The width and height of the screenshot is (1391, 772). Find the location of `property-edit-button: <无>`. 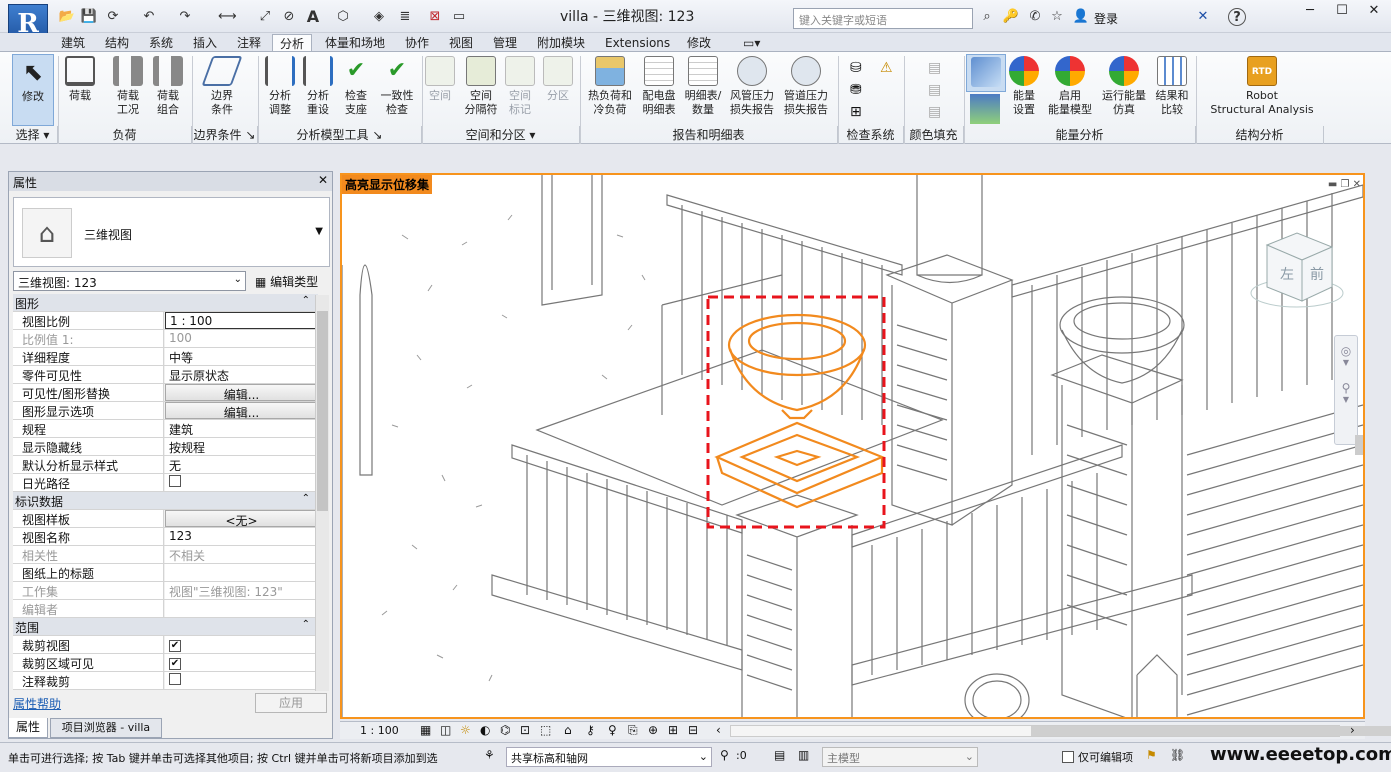

property-edit-button: <无> is located at coordinates (241, 519).